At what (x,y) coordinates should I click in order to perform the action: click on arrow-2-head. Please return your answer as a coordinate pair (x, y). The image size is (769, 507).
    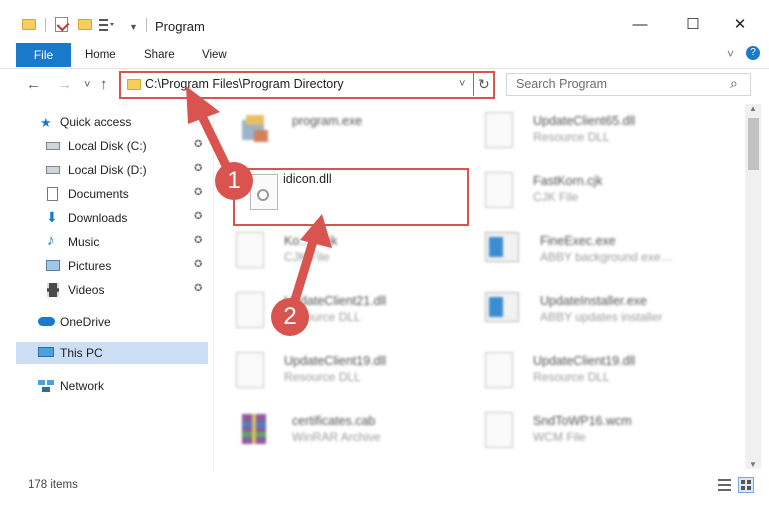
    Looking at the image, I should click on (316, 231).